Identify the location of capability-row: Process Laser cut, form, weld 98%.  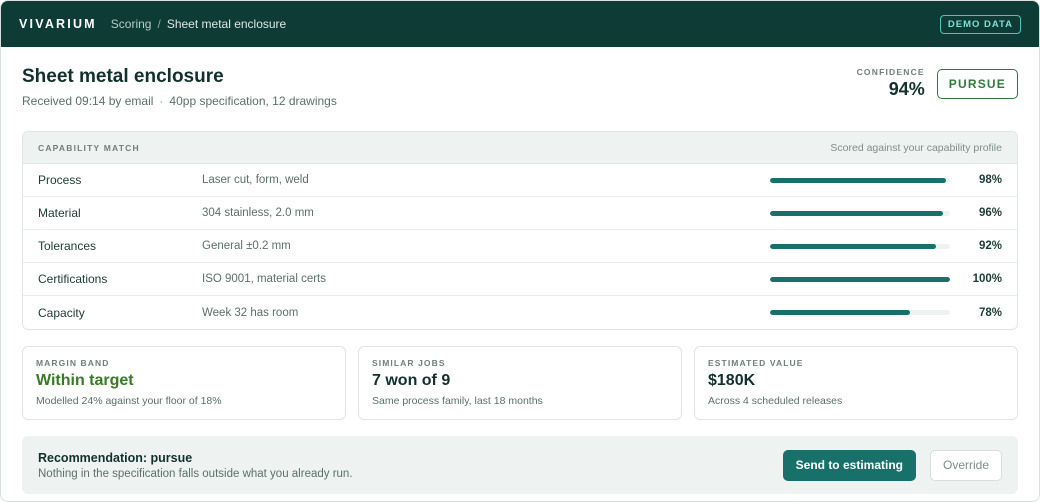
(520, 180).